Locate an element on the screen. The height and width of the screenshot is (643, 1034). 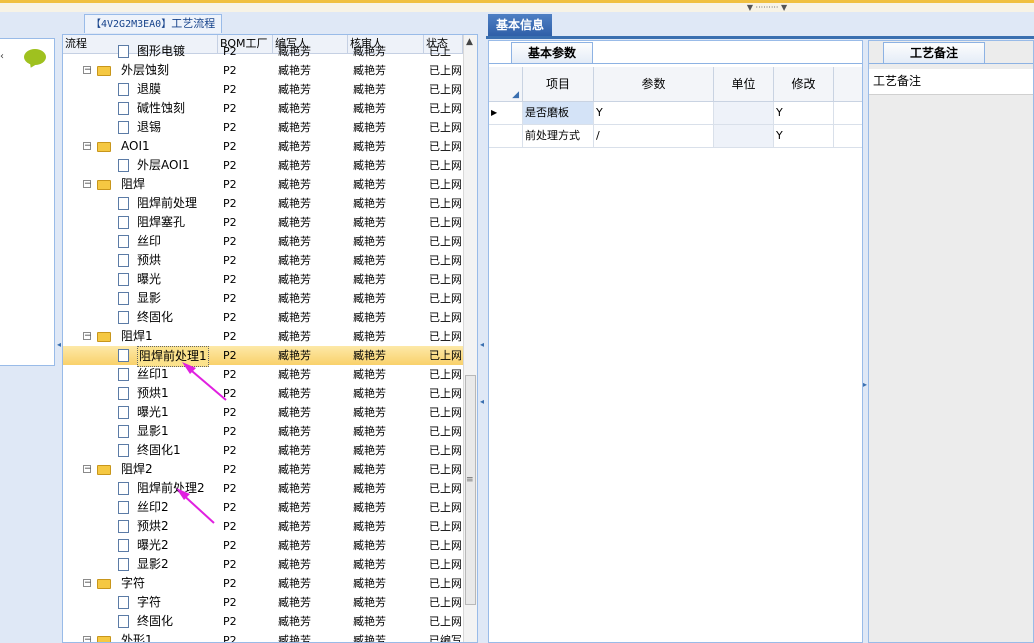
tree-node-label: 终固化1 is located at coordinates (159, 450).